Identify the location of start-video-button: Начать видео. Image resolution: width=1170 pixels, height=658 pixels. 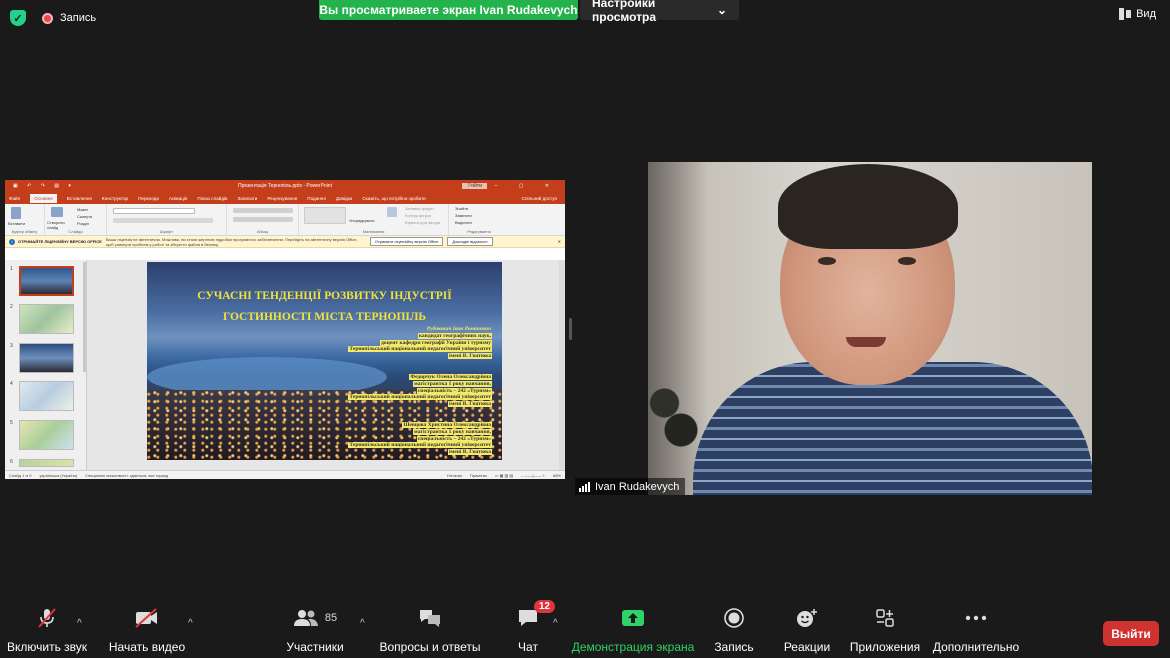
(147, 631).